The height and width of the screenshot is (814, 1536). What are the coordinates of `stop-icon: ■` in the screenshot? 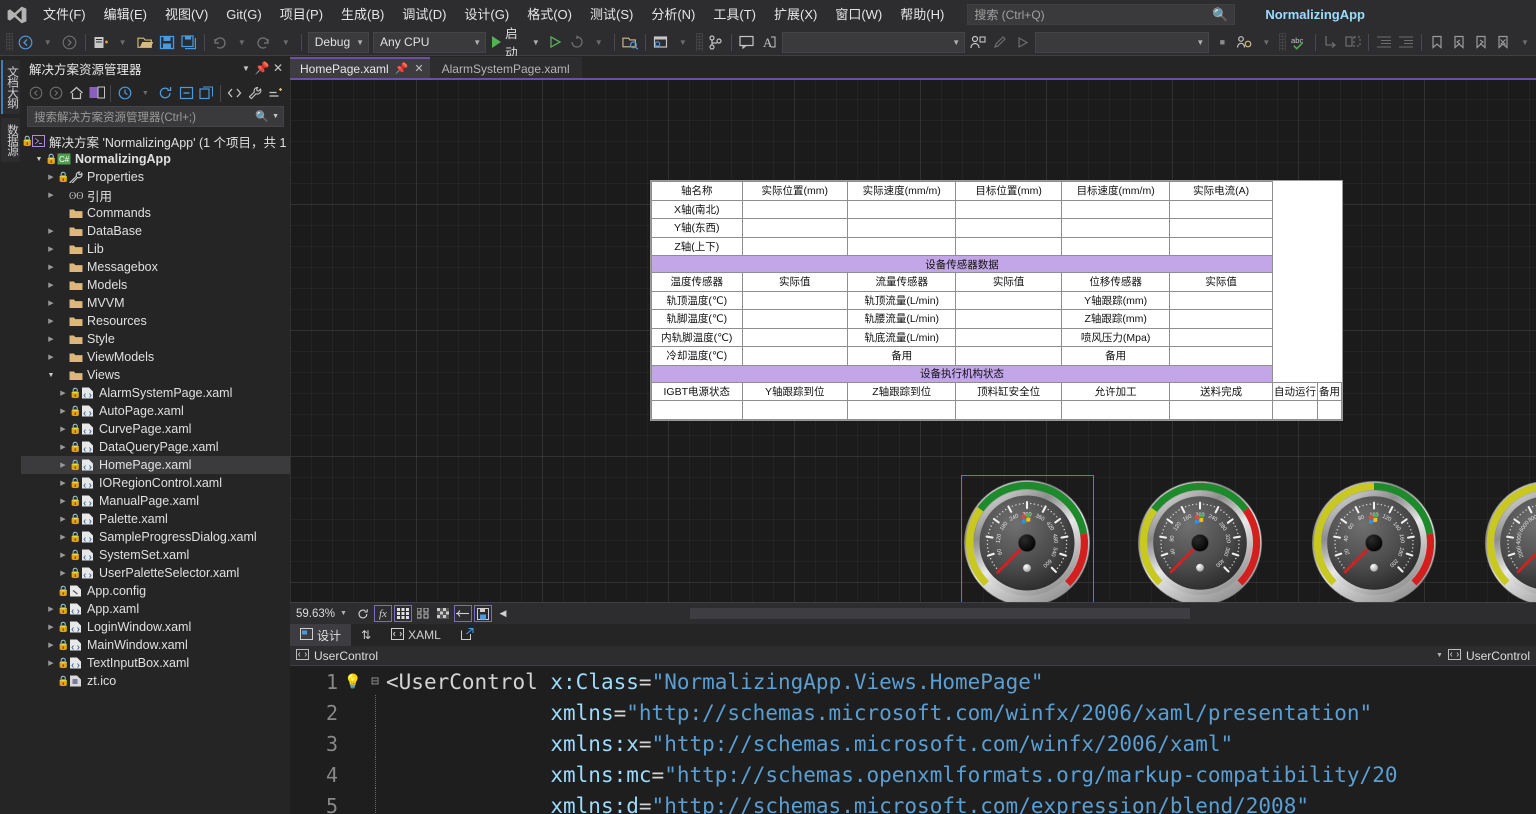 It's located at (1222, 42).